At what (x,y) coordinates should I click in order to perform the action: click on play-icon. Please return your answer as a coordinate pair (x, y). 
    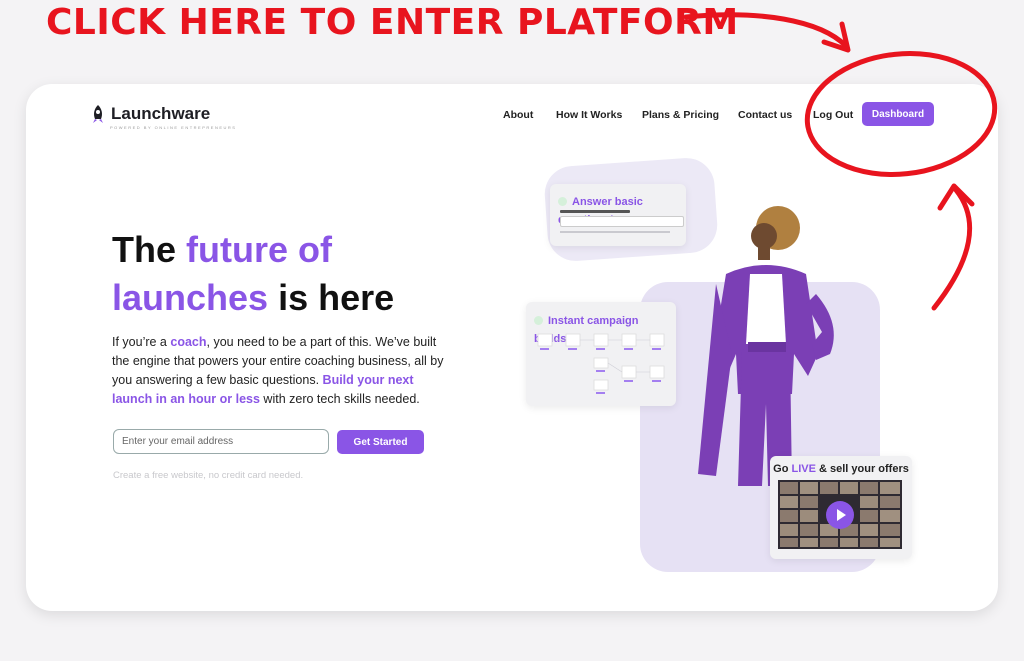
    Looking at the image, I should click on (841, 515).